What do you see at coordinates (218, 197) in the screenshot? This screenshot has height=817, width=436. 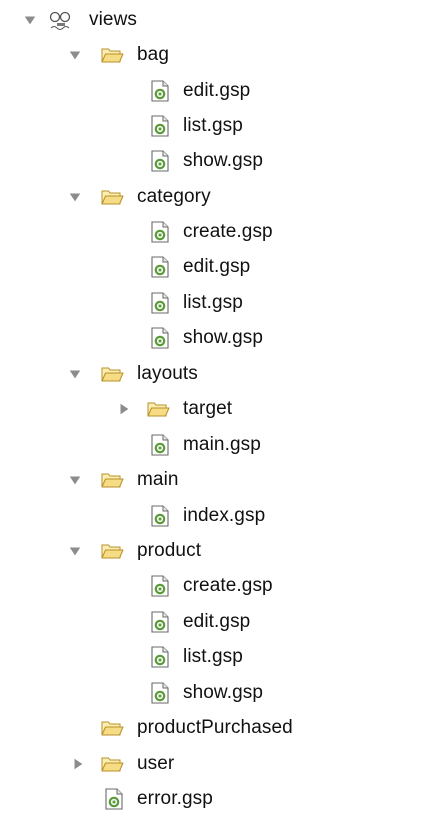 I see `tree-row-category: category` at bounding box center [218, 197].